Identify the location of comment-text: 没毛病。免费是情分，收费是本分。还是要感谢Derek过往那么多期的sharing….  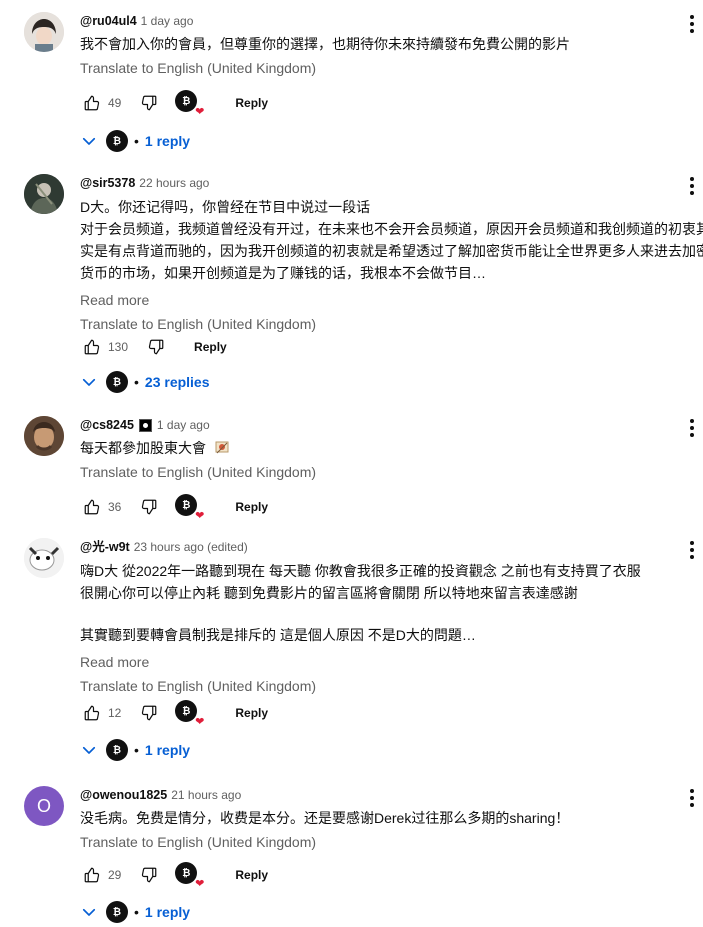
(391, 818).